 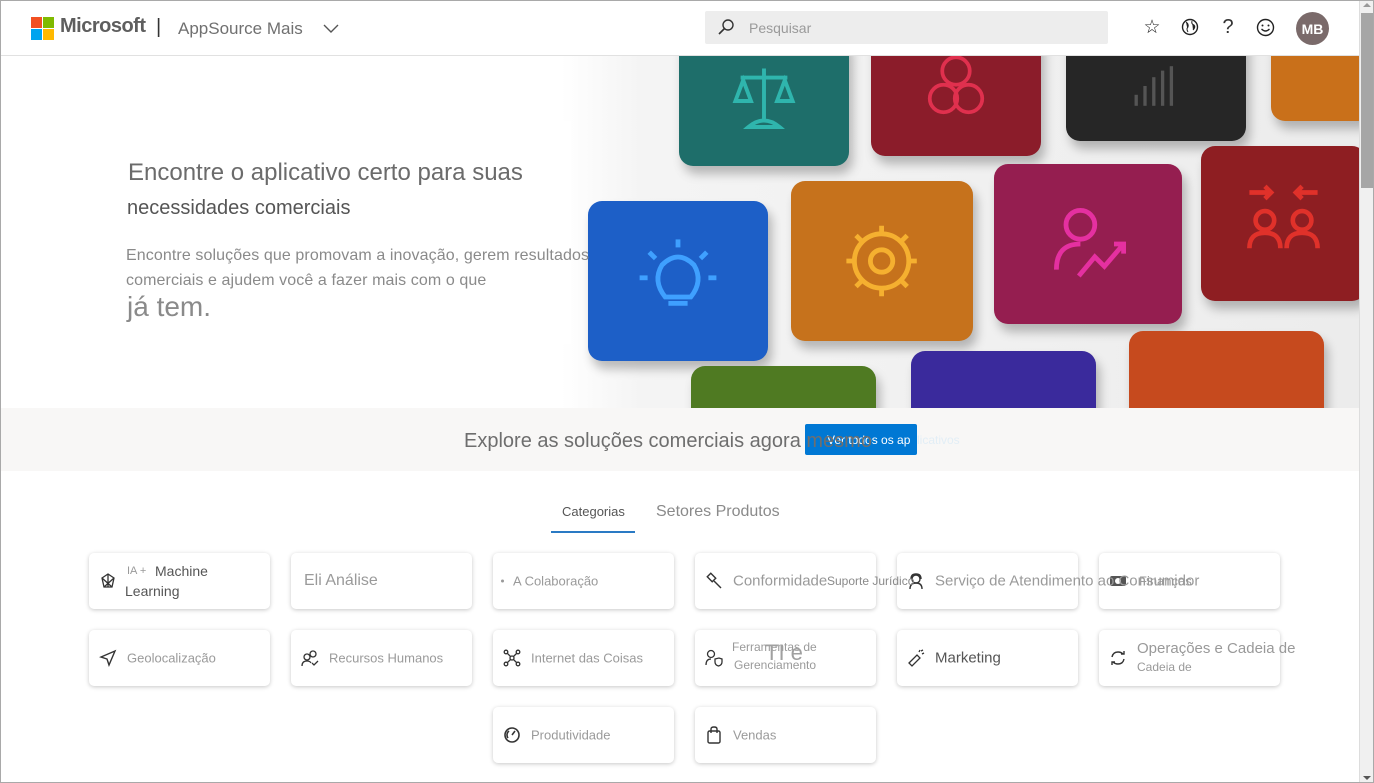 I want to click on category-label: Produtividade, so click(x=571, y=735).